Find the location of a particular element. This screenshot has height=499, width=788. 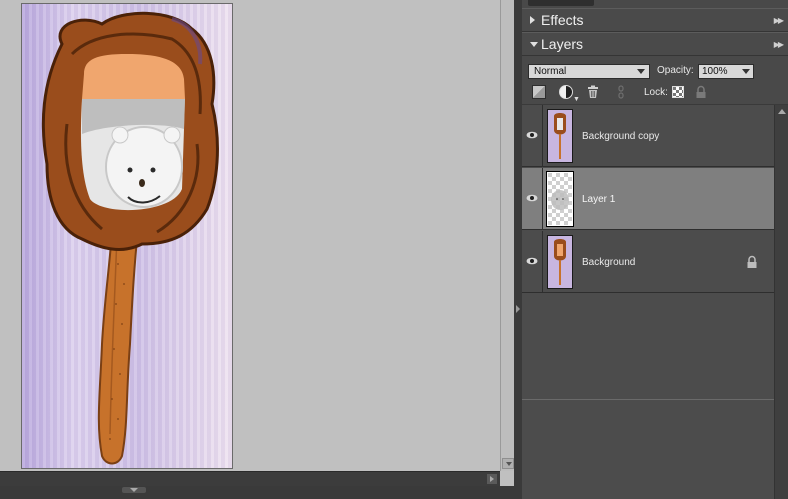

effects-panel-title: Effects is located at coordinates (562, 20).